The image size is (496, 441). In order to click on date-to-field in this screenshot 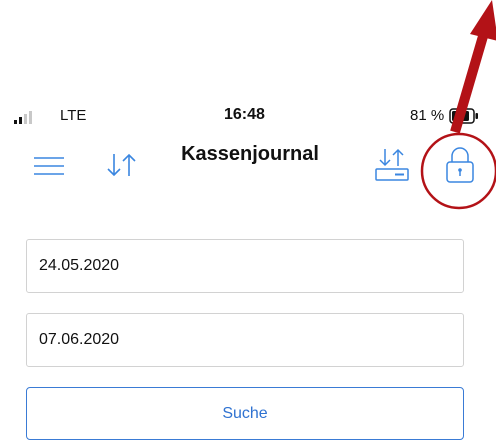, I will do `click(245, 340)`.